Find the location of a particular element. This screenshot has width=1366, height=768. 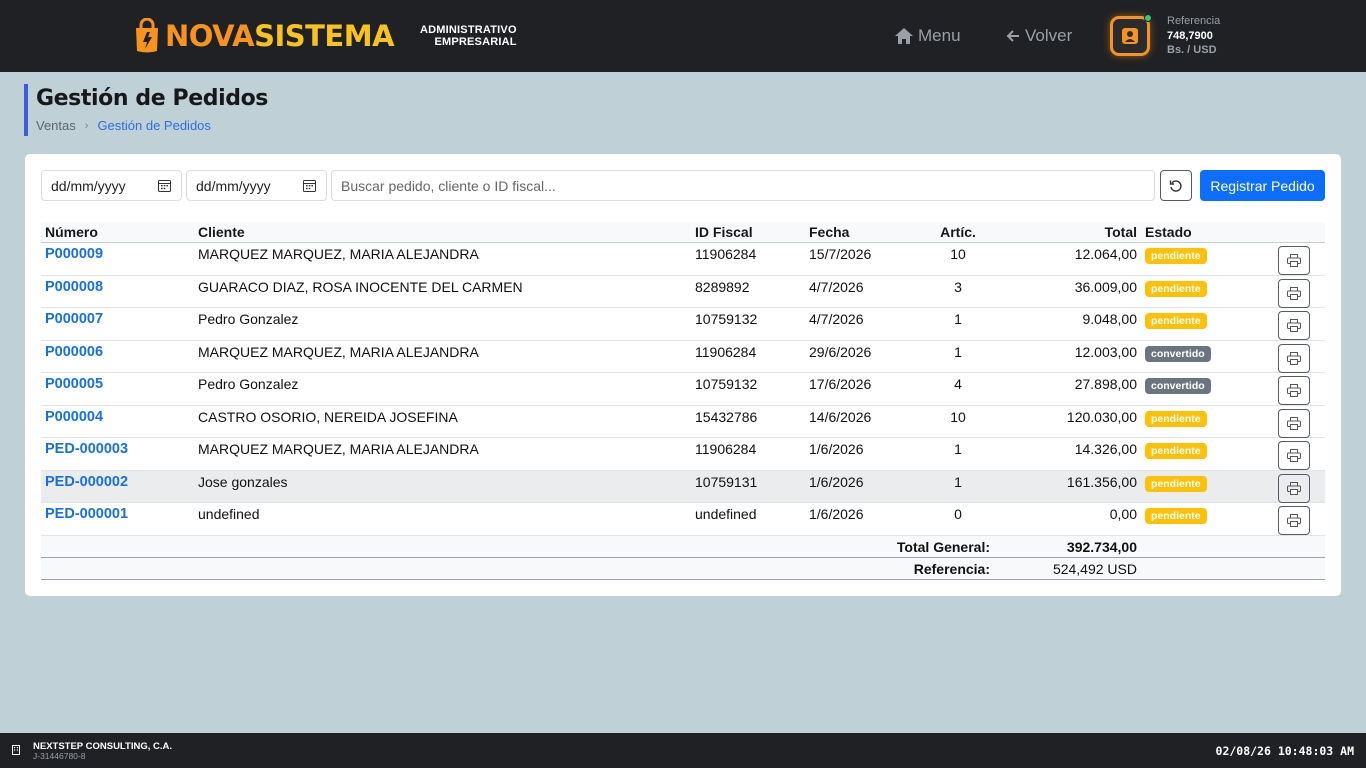

column-header-numero: Número is located at coordinates (71, 232).